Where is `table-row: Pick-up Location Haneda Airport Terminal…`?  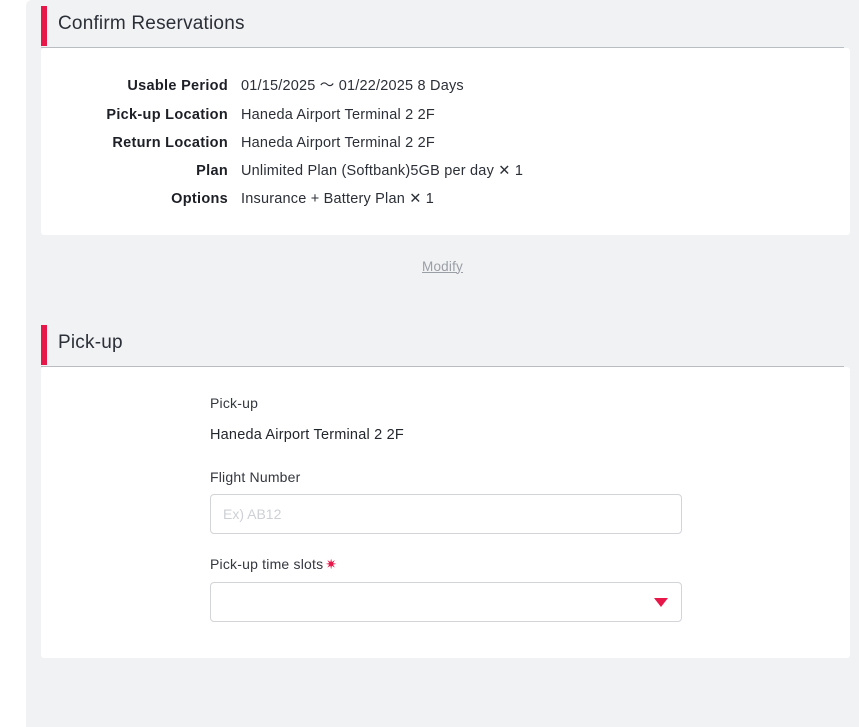
table-row: Pick-up Location Haneda Airport Terminal… is located at coordinates (445, 115).